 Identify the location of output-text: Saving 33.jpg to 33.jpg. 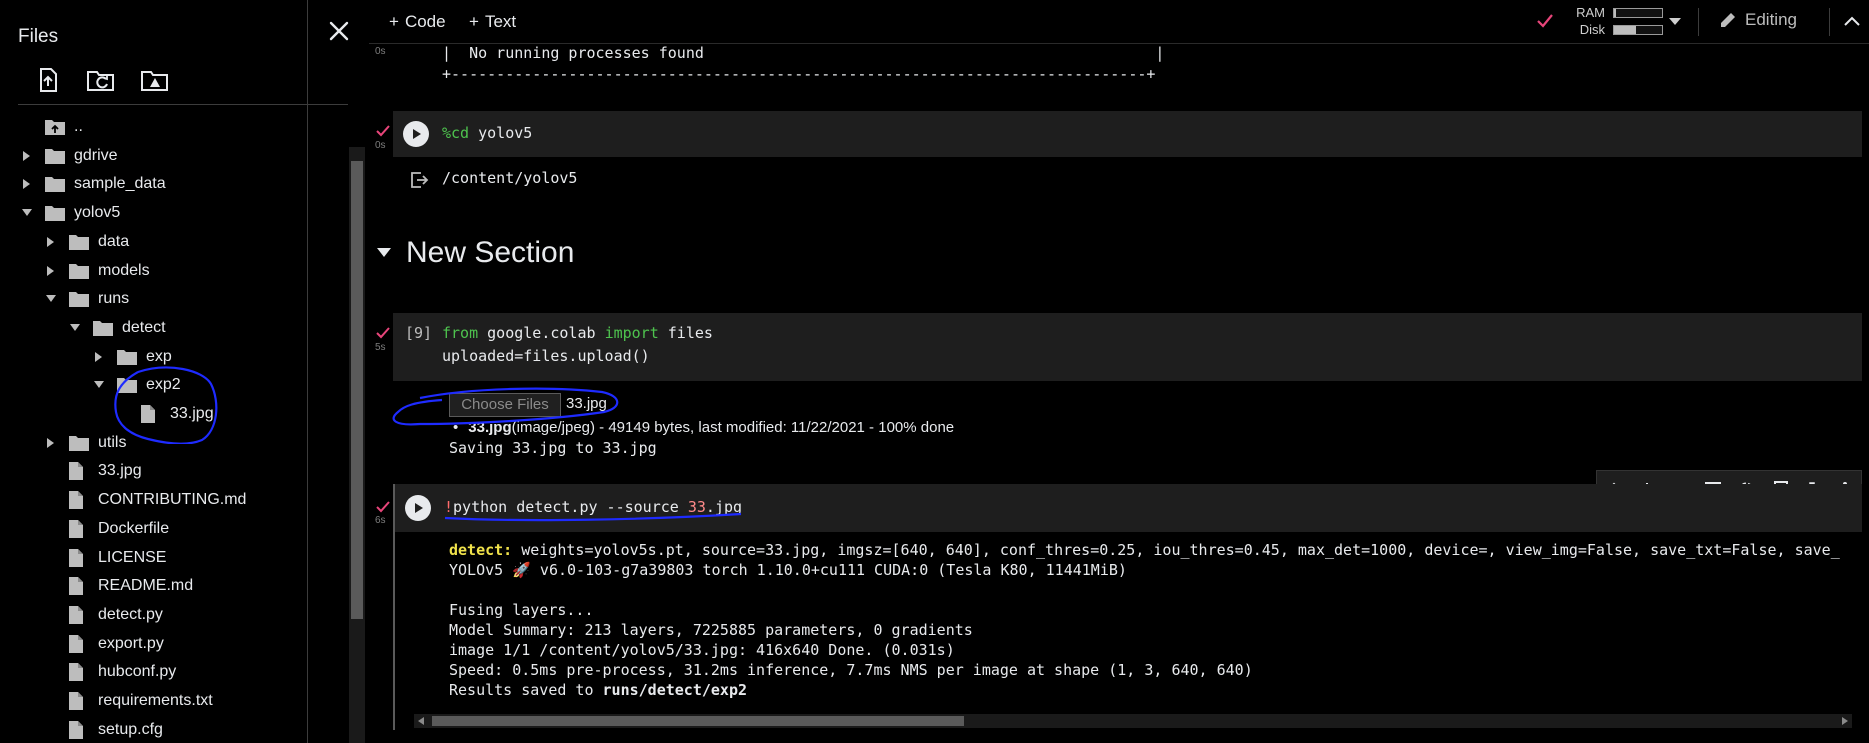
(553, 448).